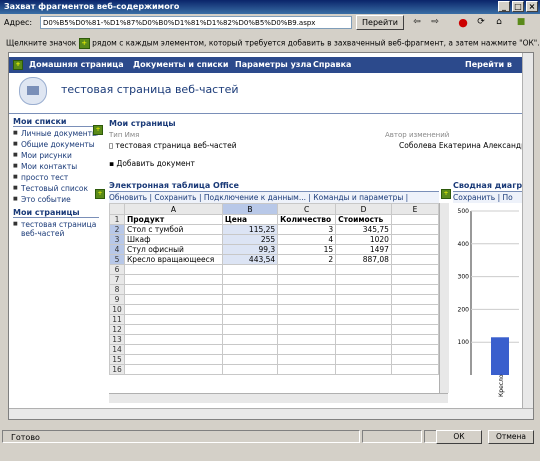 Image resolution: width=540 pixels, height=461 pixels. Describe the element at coordinates (250, 239) in the screenshot. I see `spreadsheet-cell: 255` at that location.